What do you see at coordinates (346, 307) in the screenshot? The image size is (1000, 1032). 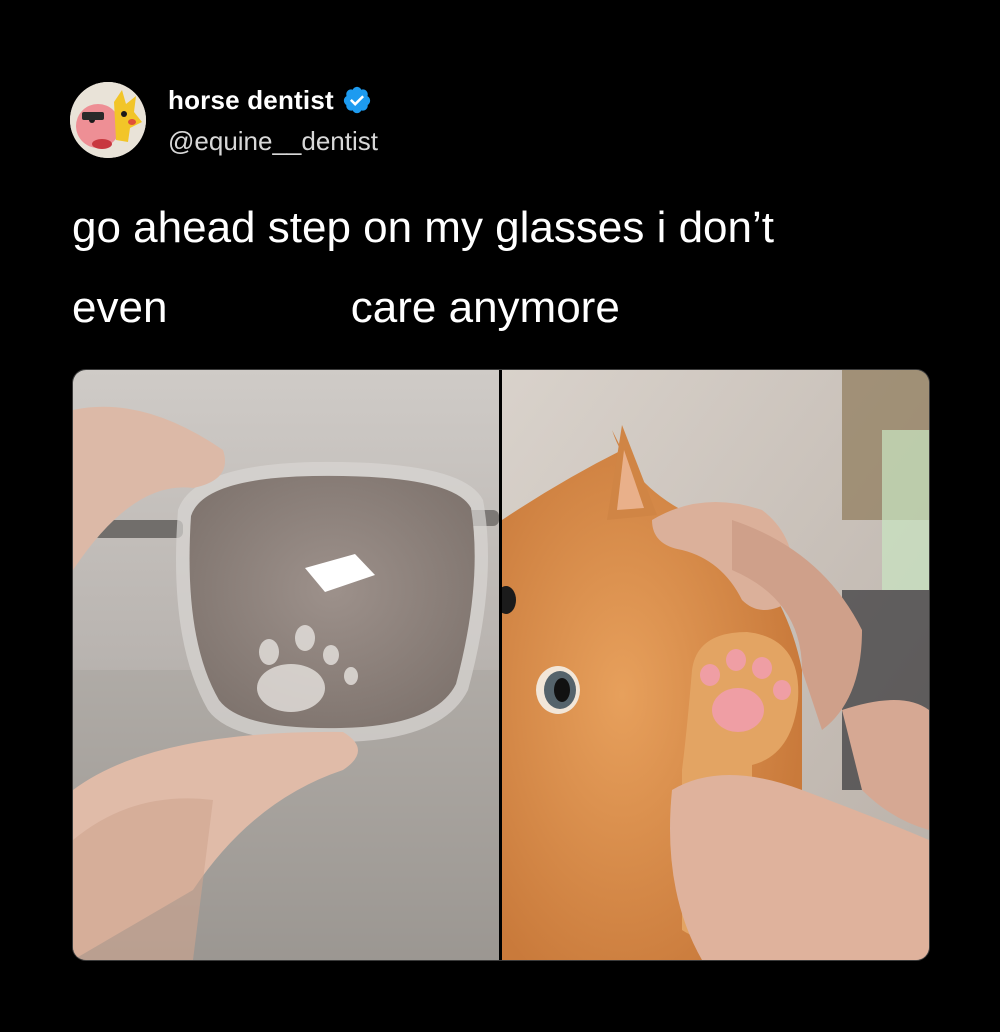 I see `tweet-text-line-2: even care anymore` at bounding box center [346, 307].